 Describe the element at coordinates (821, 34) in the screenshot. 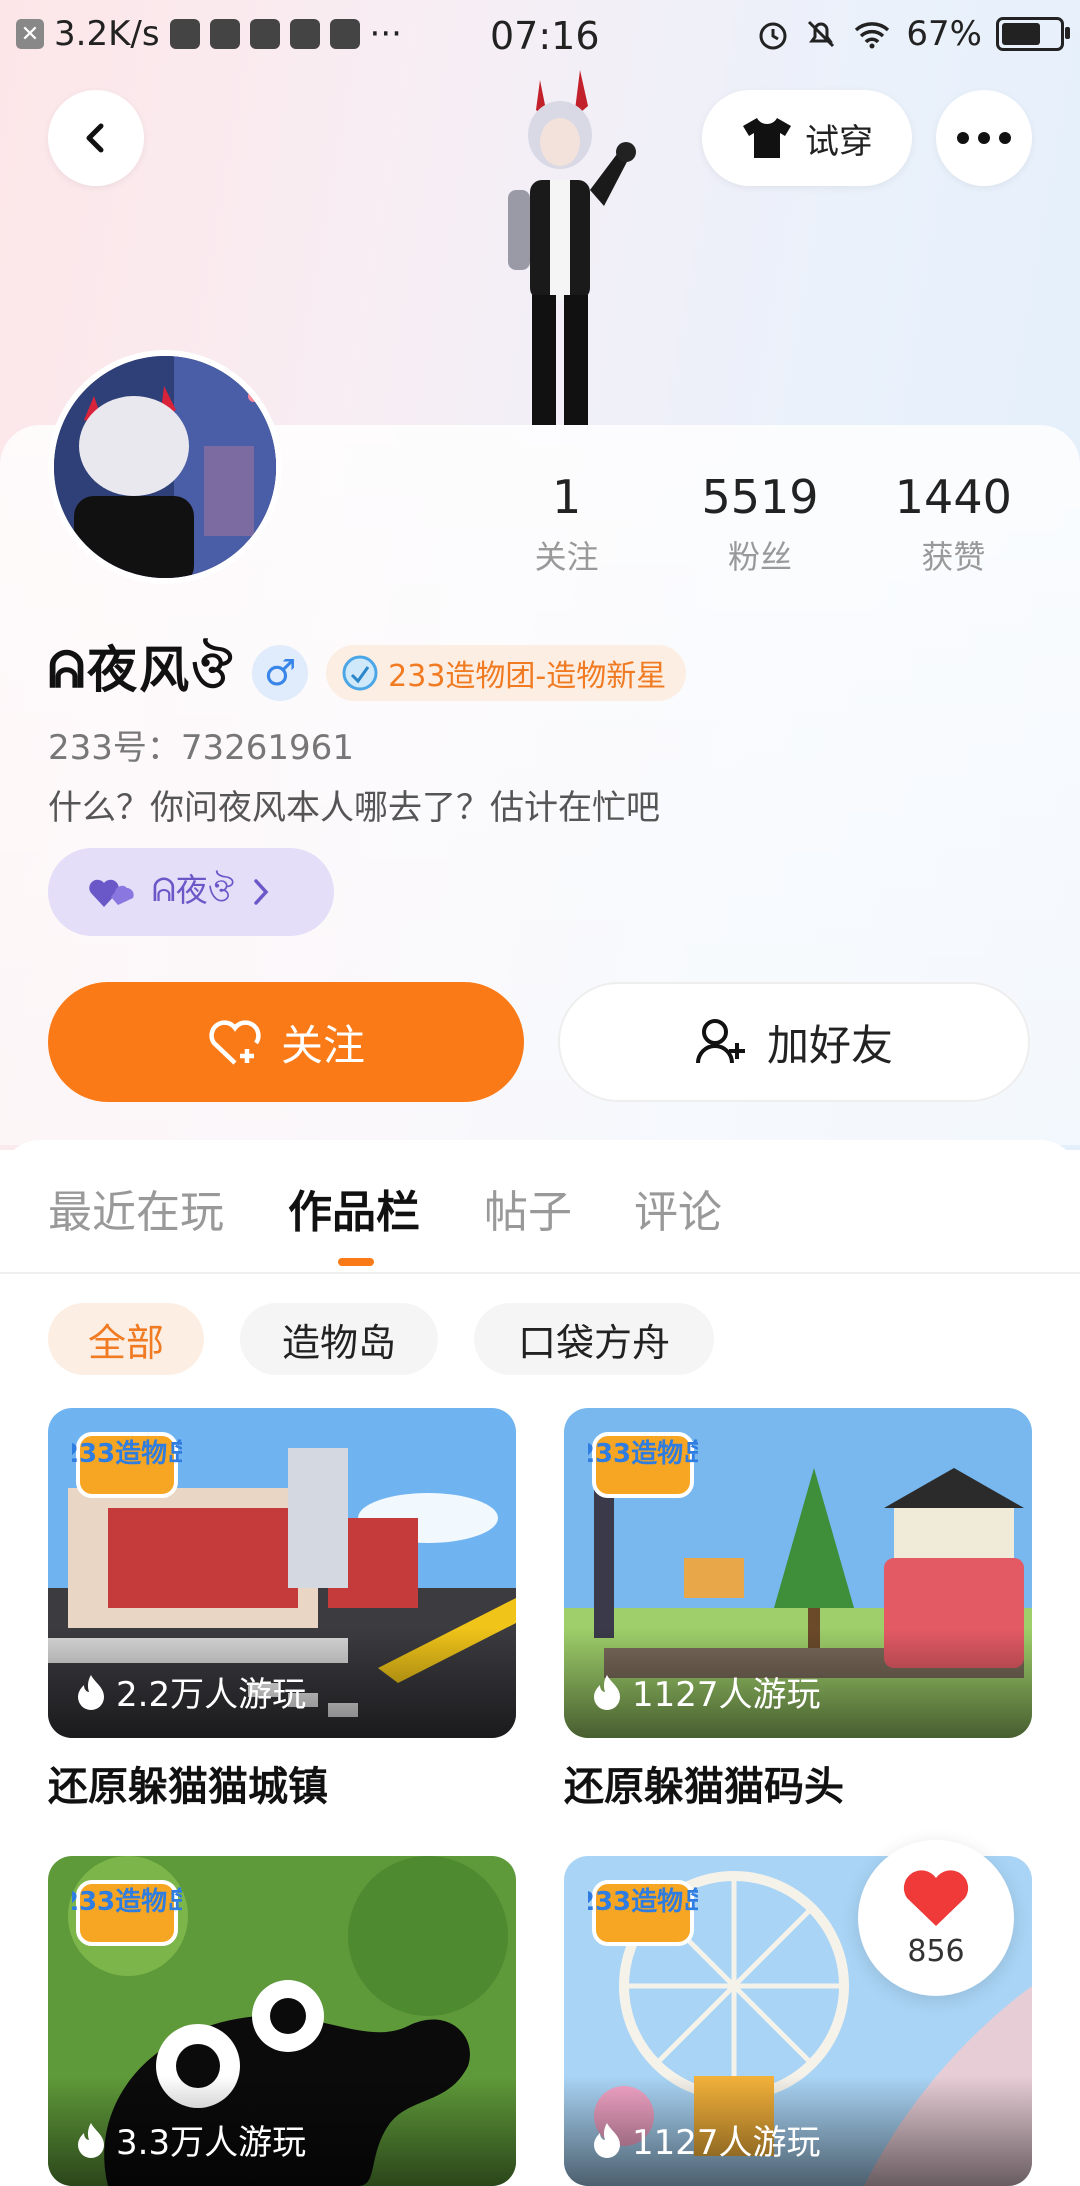

I see `mute-icon` at that location.